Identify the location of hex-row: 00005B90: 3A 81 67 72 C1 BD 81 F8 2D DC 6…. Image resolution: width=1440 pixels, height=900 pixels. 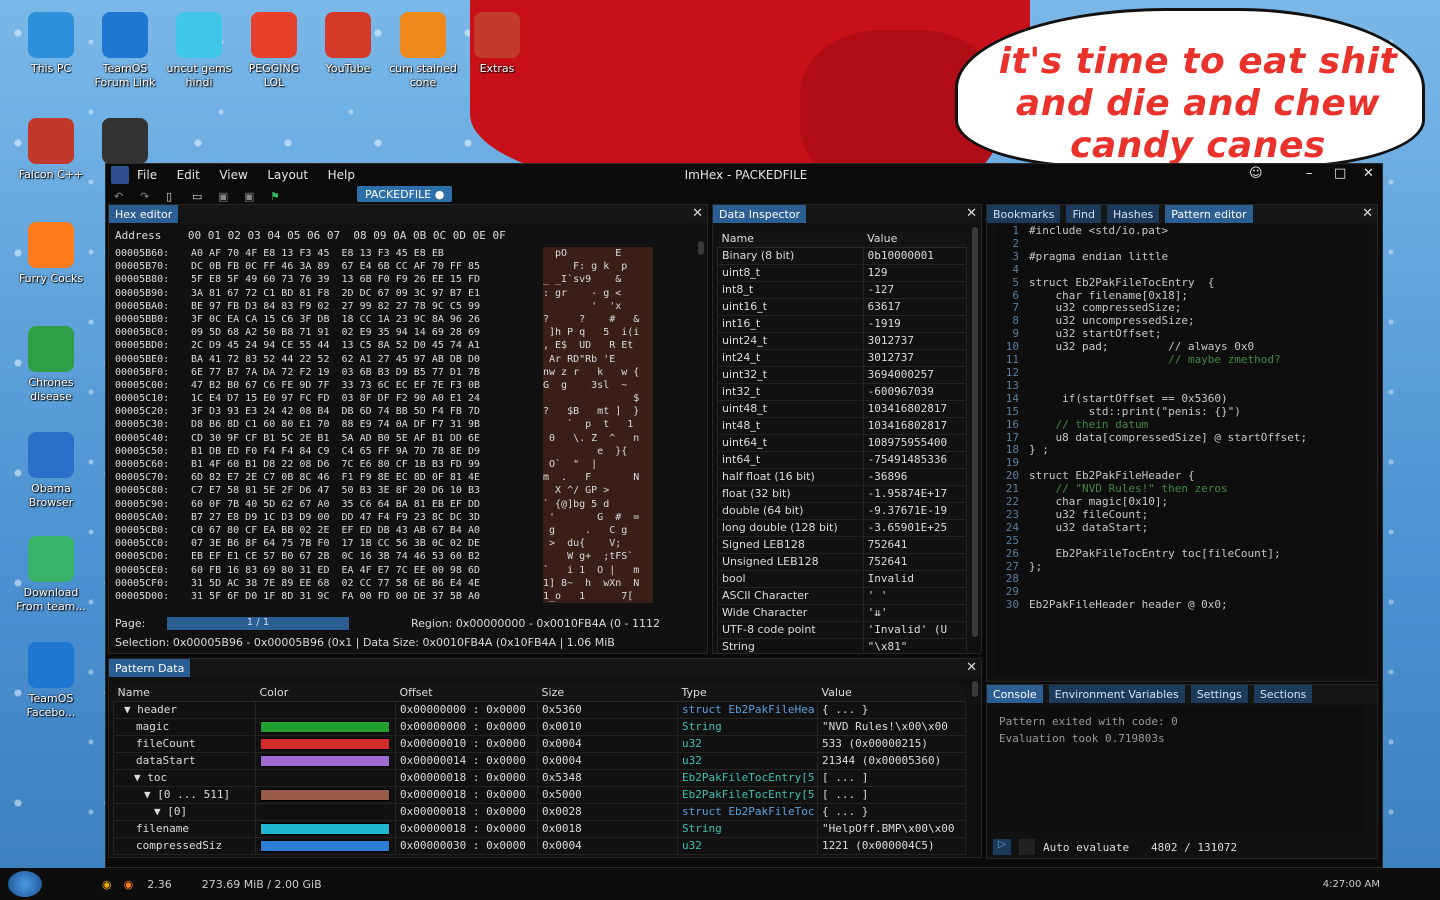
(402, 293).